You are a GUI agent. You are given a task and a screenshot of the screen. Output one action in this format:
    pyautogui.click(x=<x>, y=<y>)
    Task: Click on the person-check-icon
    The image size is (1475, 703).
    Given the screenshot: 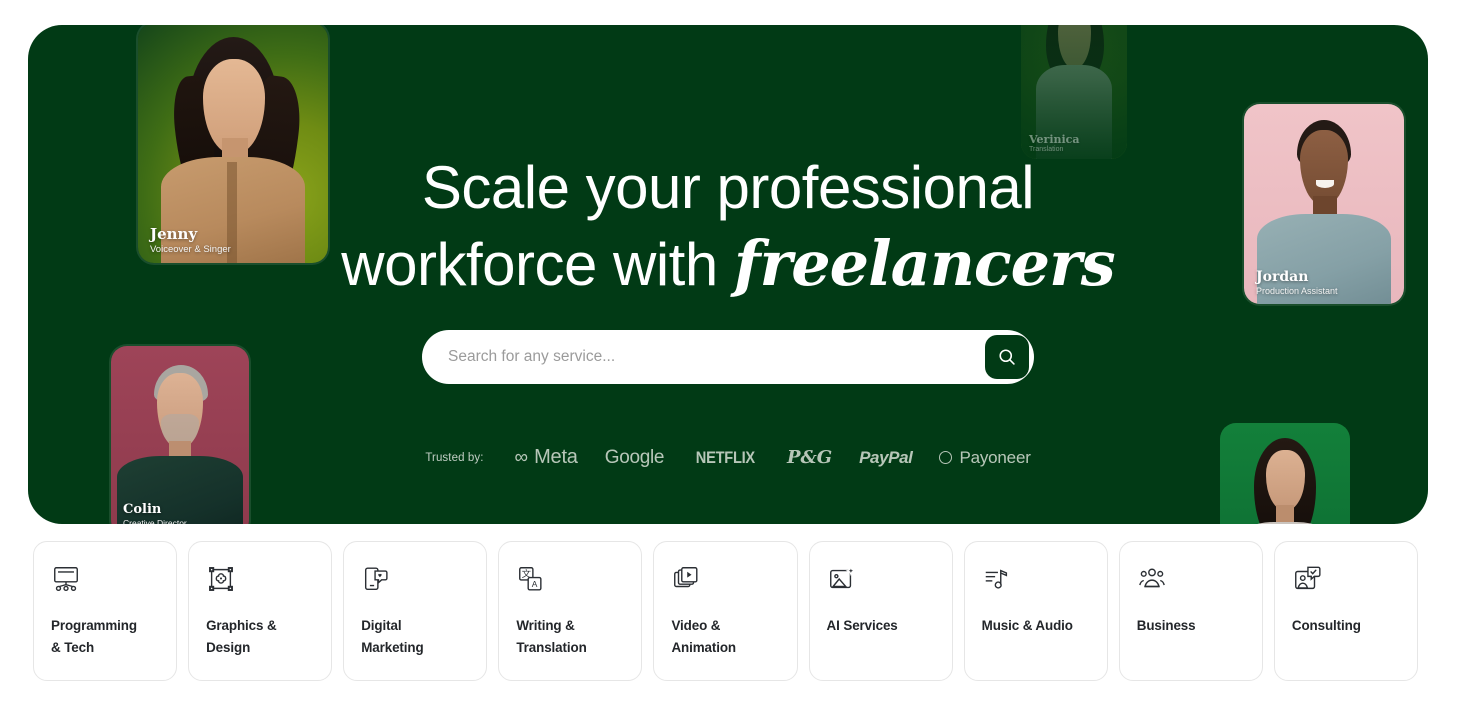 What is the action you would take?
    pyautogui.click(x=1346, y=581)
    